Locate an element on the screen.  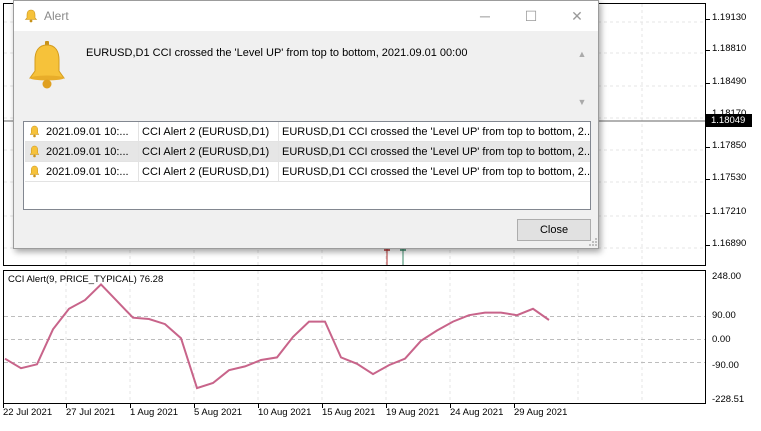
date-label: 15 Aug 2021 is located at coordinates (349, 412).